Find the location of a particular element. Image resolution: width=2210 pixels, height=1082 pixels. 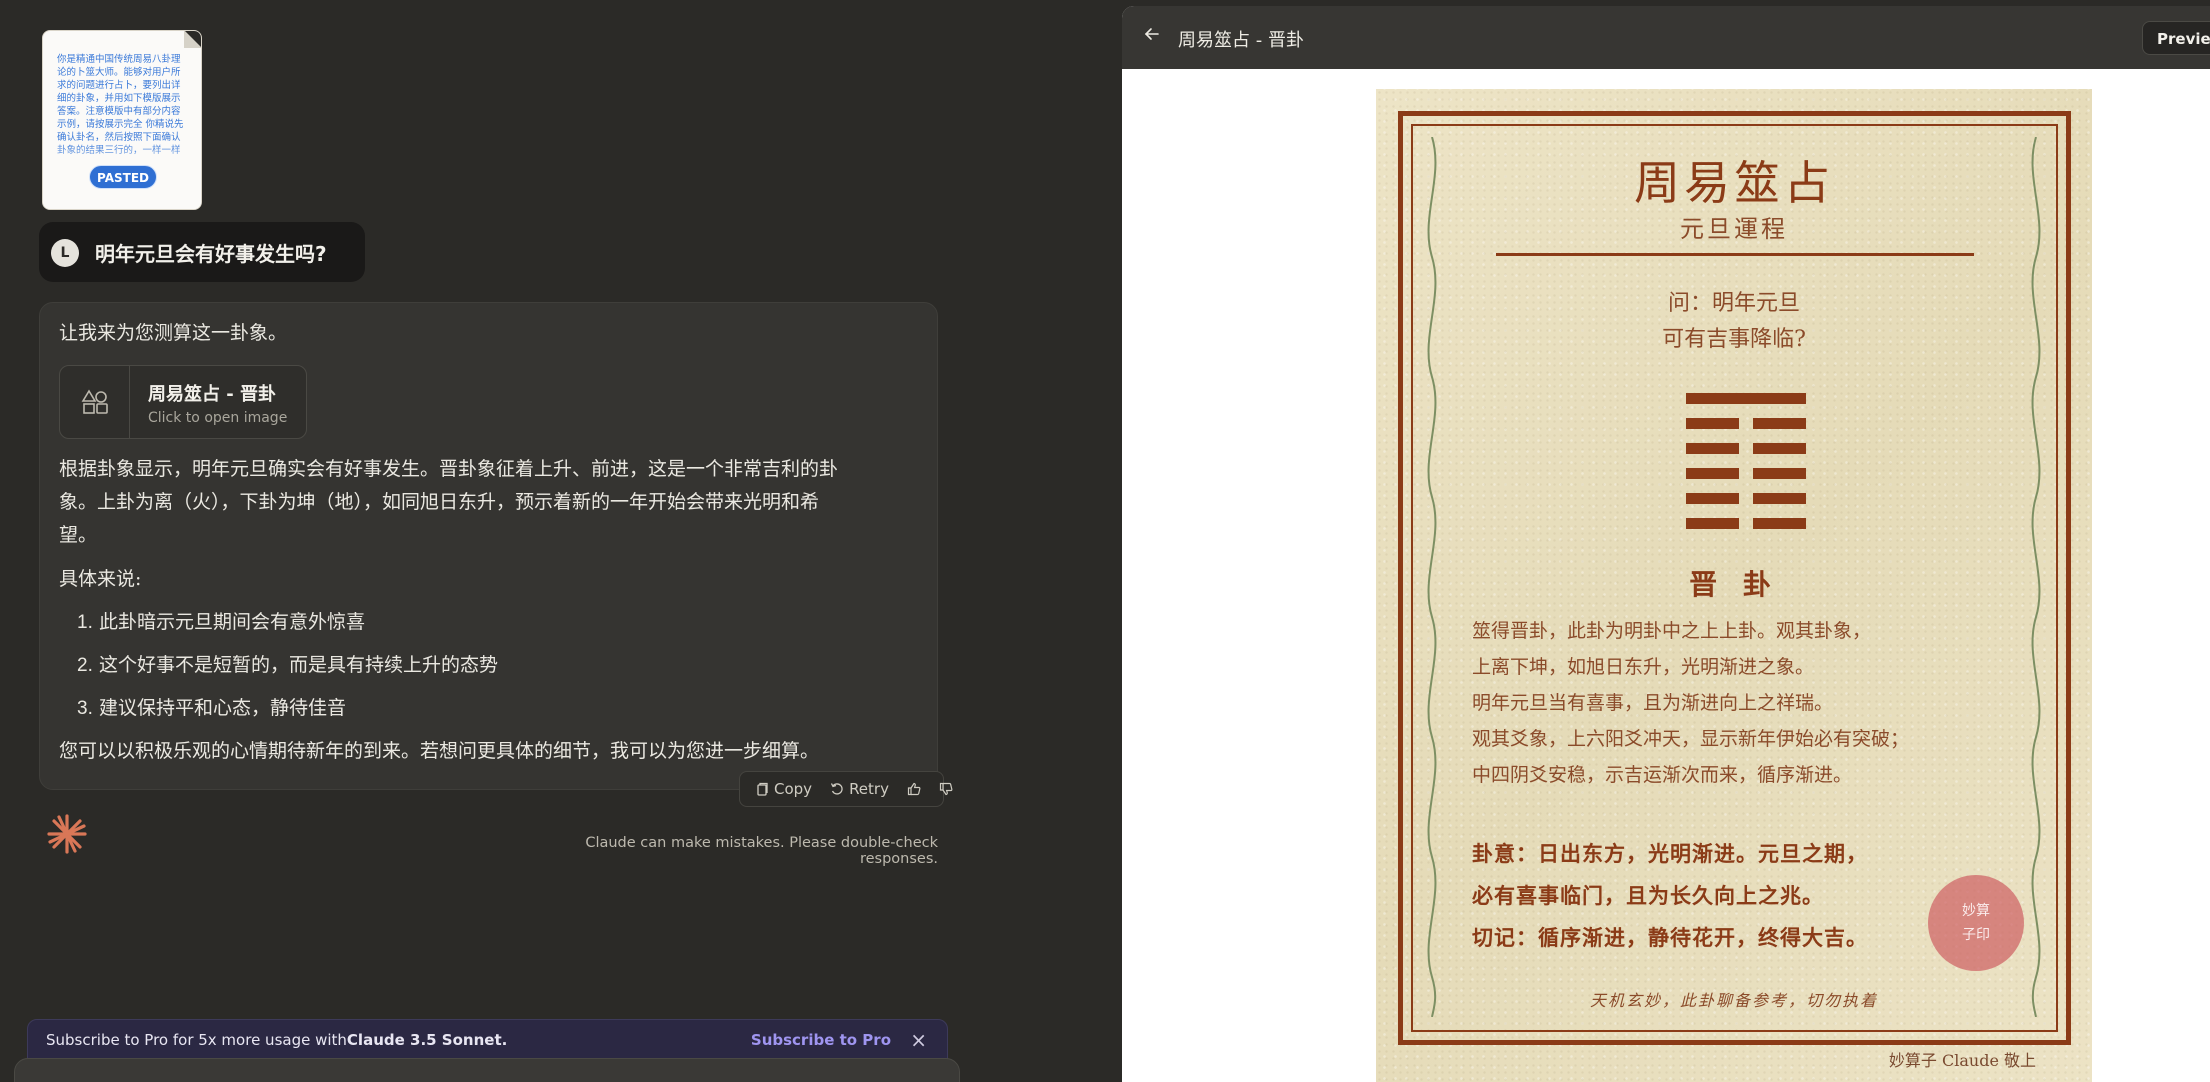

copy-button: Copy is located at coordinates (784, 789).